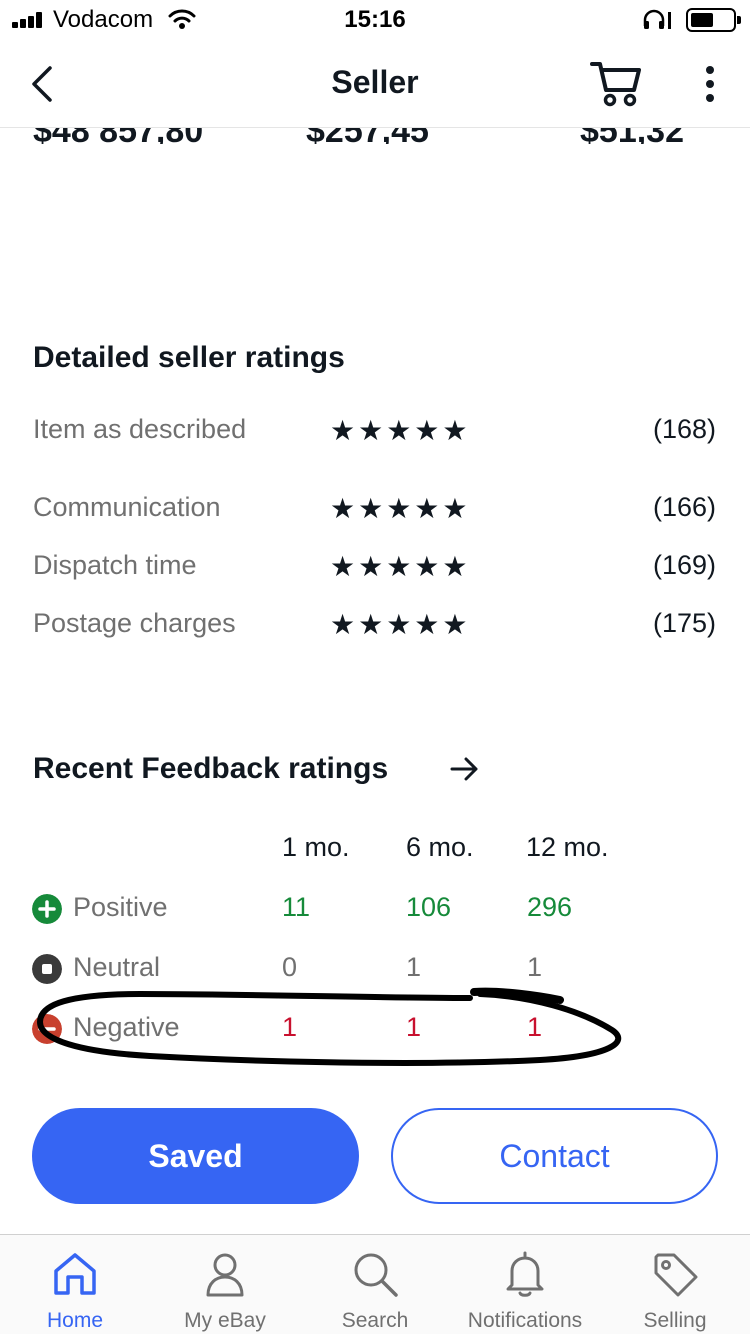 The height and width of the screenshot is (1334, 750). I want to click on feedback-value: 11, so click(296, 907).